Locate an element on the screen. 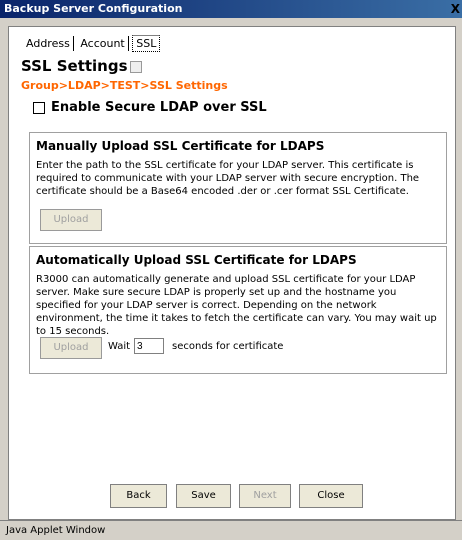 The image size is (462, 540). tab-ssl: SSL is located at coordinates (146, 43).